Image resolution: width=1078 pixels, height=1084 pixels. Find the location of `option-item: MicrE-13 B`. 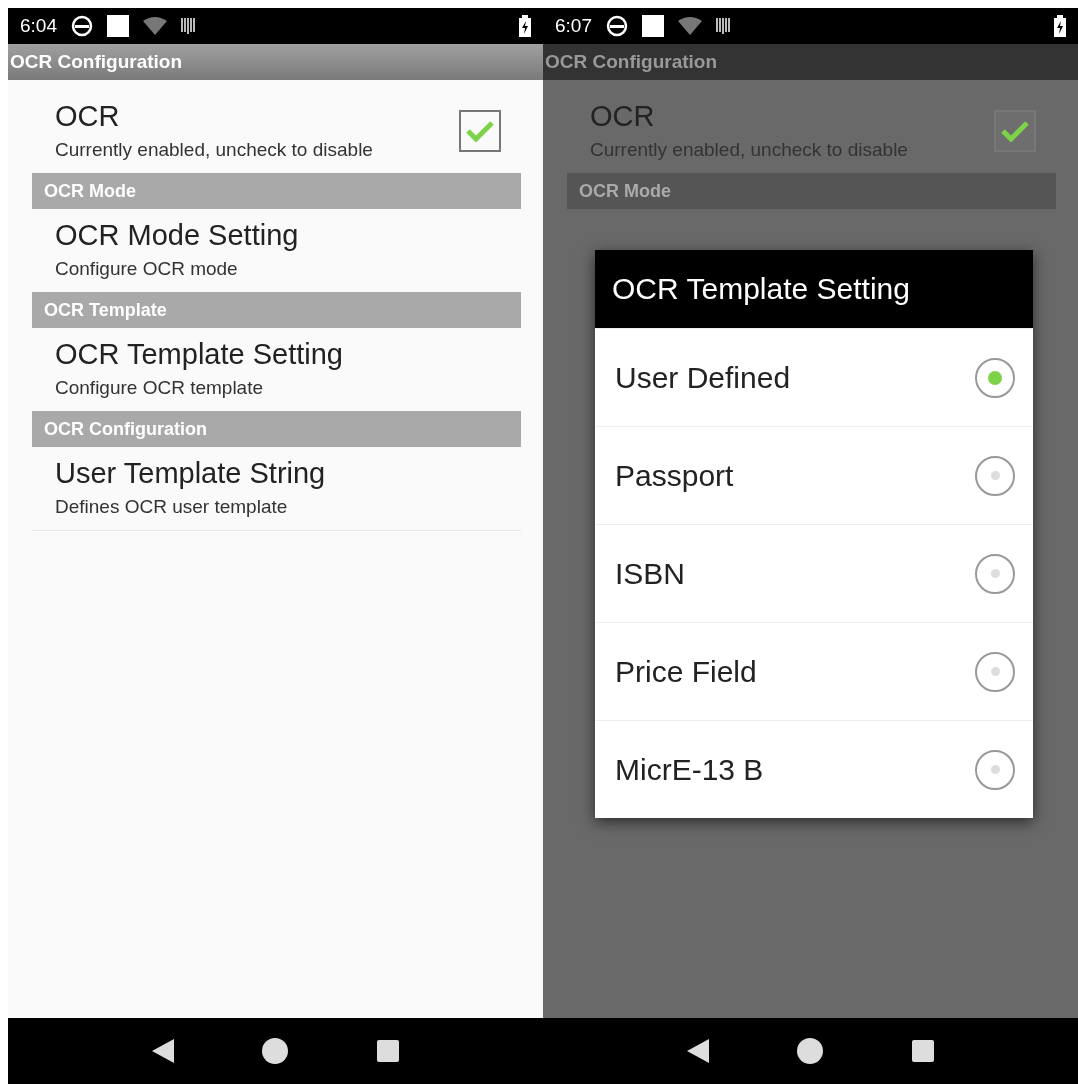

option-item: MicrE-13 B is located at coordinates (814, 769).